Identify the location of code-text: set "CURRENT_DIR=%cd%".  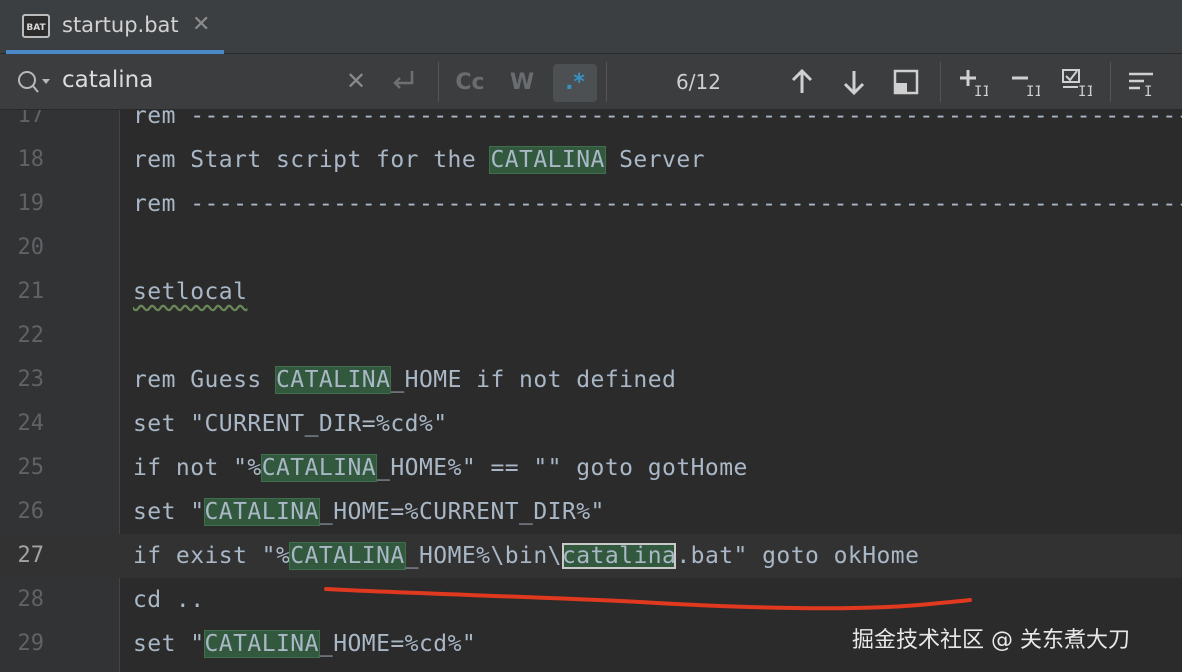
(290, 424).